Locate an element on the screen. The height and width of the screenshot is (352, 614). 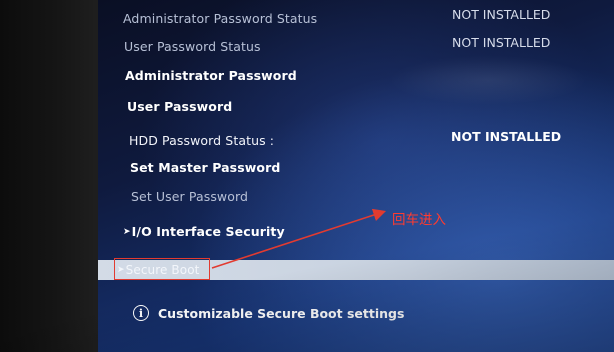
io-interface-security-item: ➤I/O Interface Security is located at coordinates (204, 231).